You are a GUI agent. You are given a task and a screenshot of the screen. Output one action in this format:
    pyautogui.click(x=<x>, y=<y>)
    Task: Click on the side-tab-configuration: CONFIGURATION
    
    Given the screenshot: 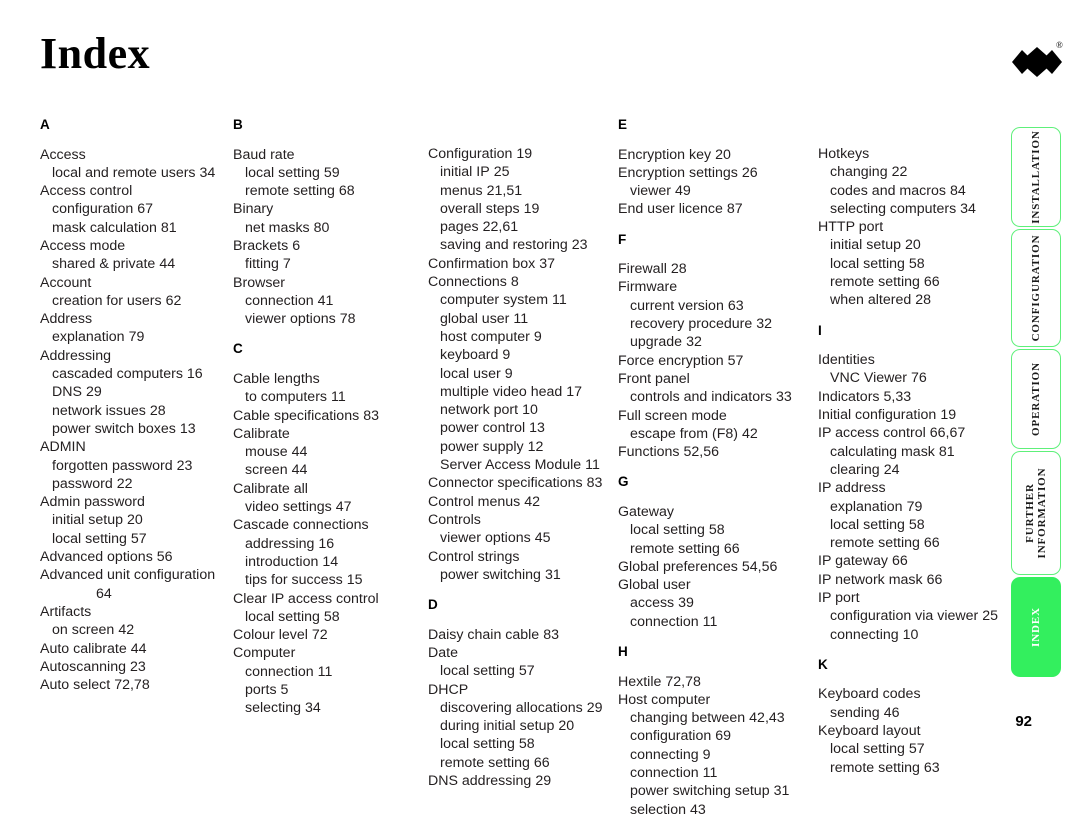 What is the action you would take?
    pyautogui.click(x=1036, y=288)
    